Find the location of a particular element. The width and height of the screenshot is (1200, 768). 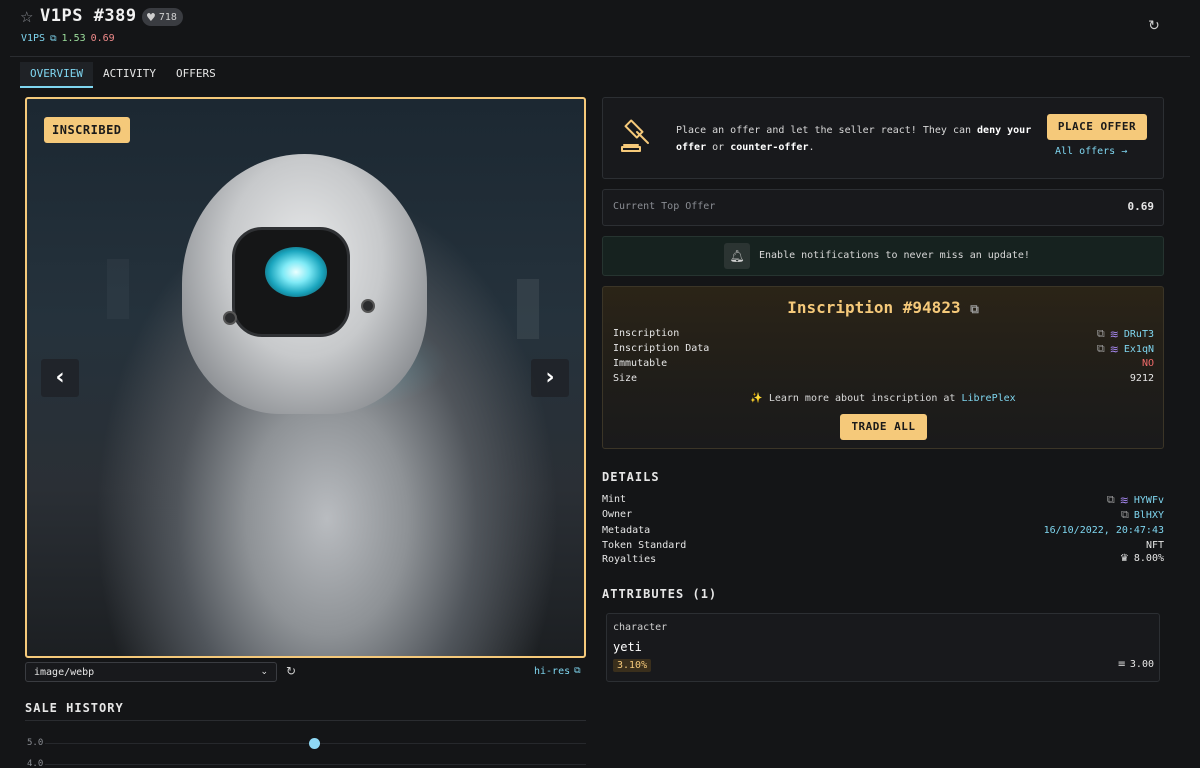

page-title: V1PS #389 is located at coordinates (88, 16).